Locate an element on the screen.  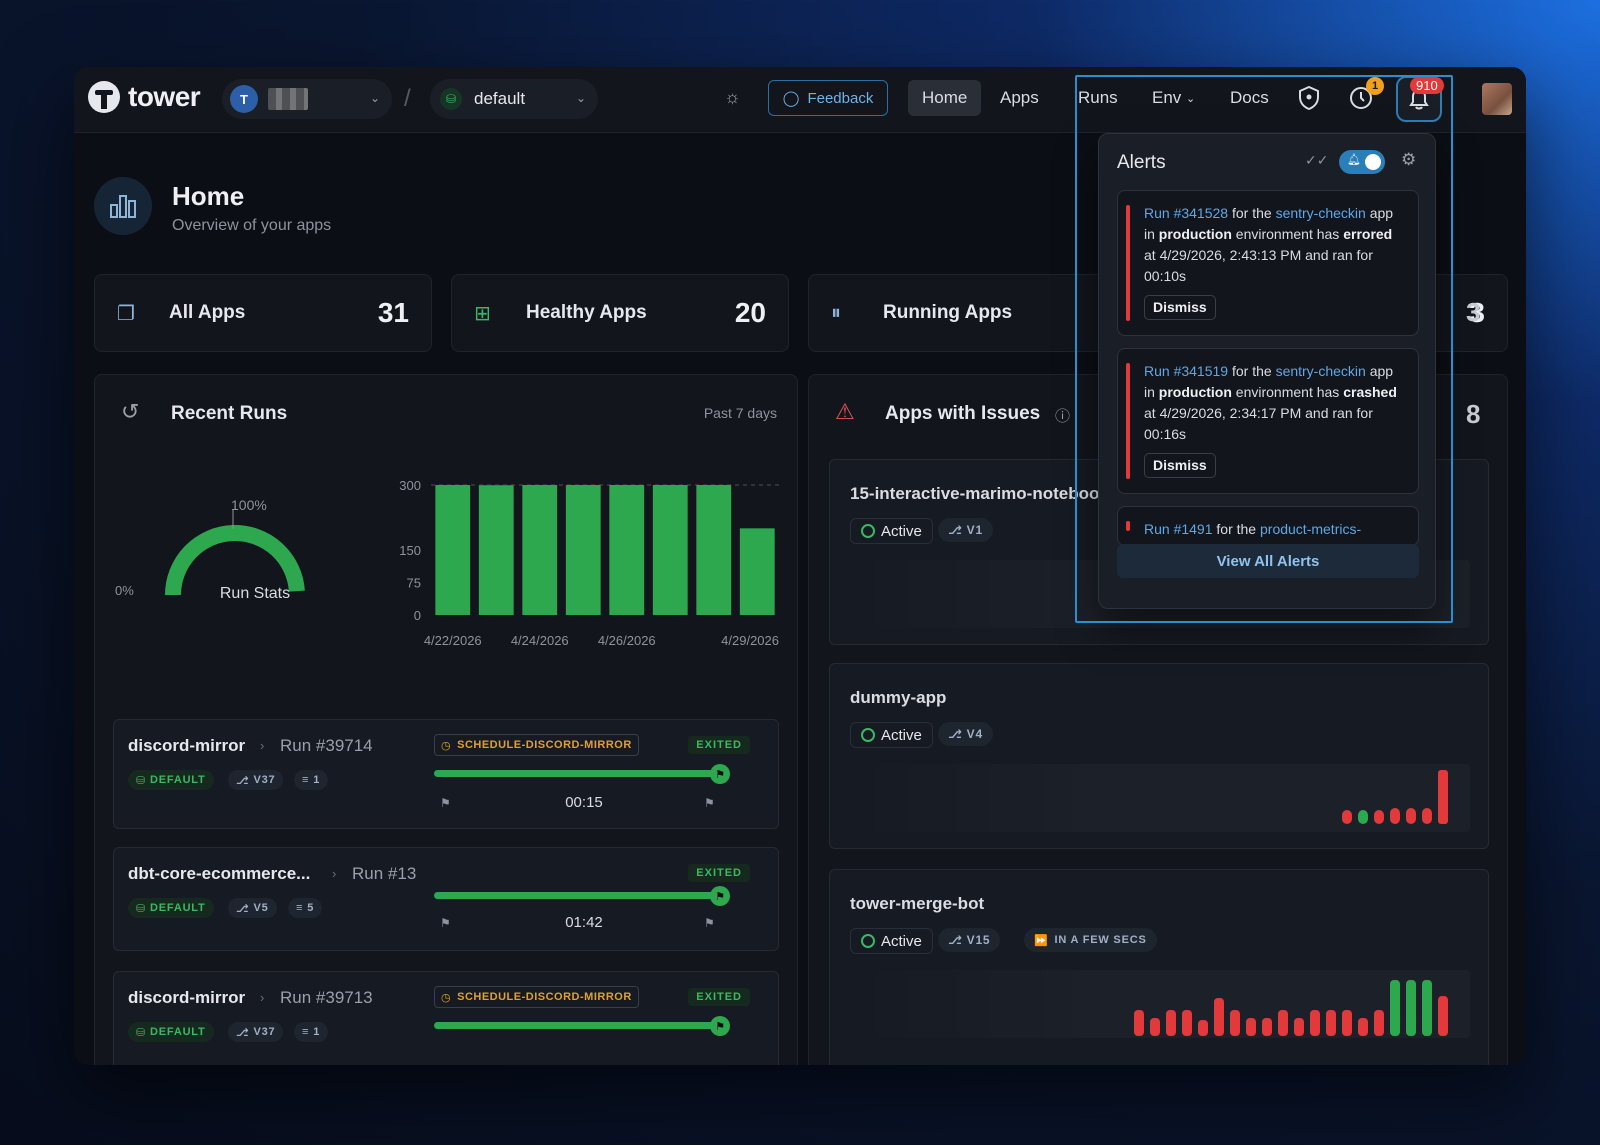
nav-apps: Apps is located at coordinates (1019, 98).